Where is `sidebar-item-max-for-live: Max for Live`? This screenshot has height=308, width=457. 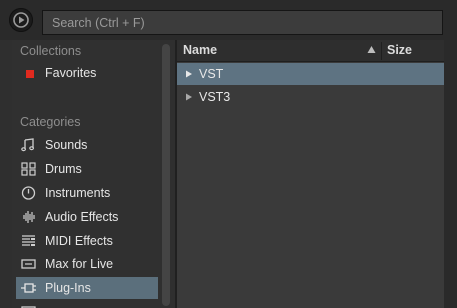
sidebar-item-max-for-live: Max for Live is located at coordinates (87, 264).